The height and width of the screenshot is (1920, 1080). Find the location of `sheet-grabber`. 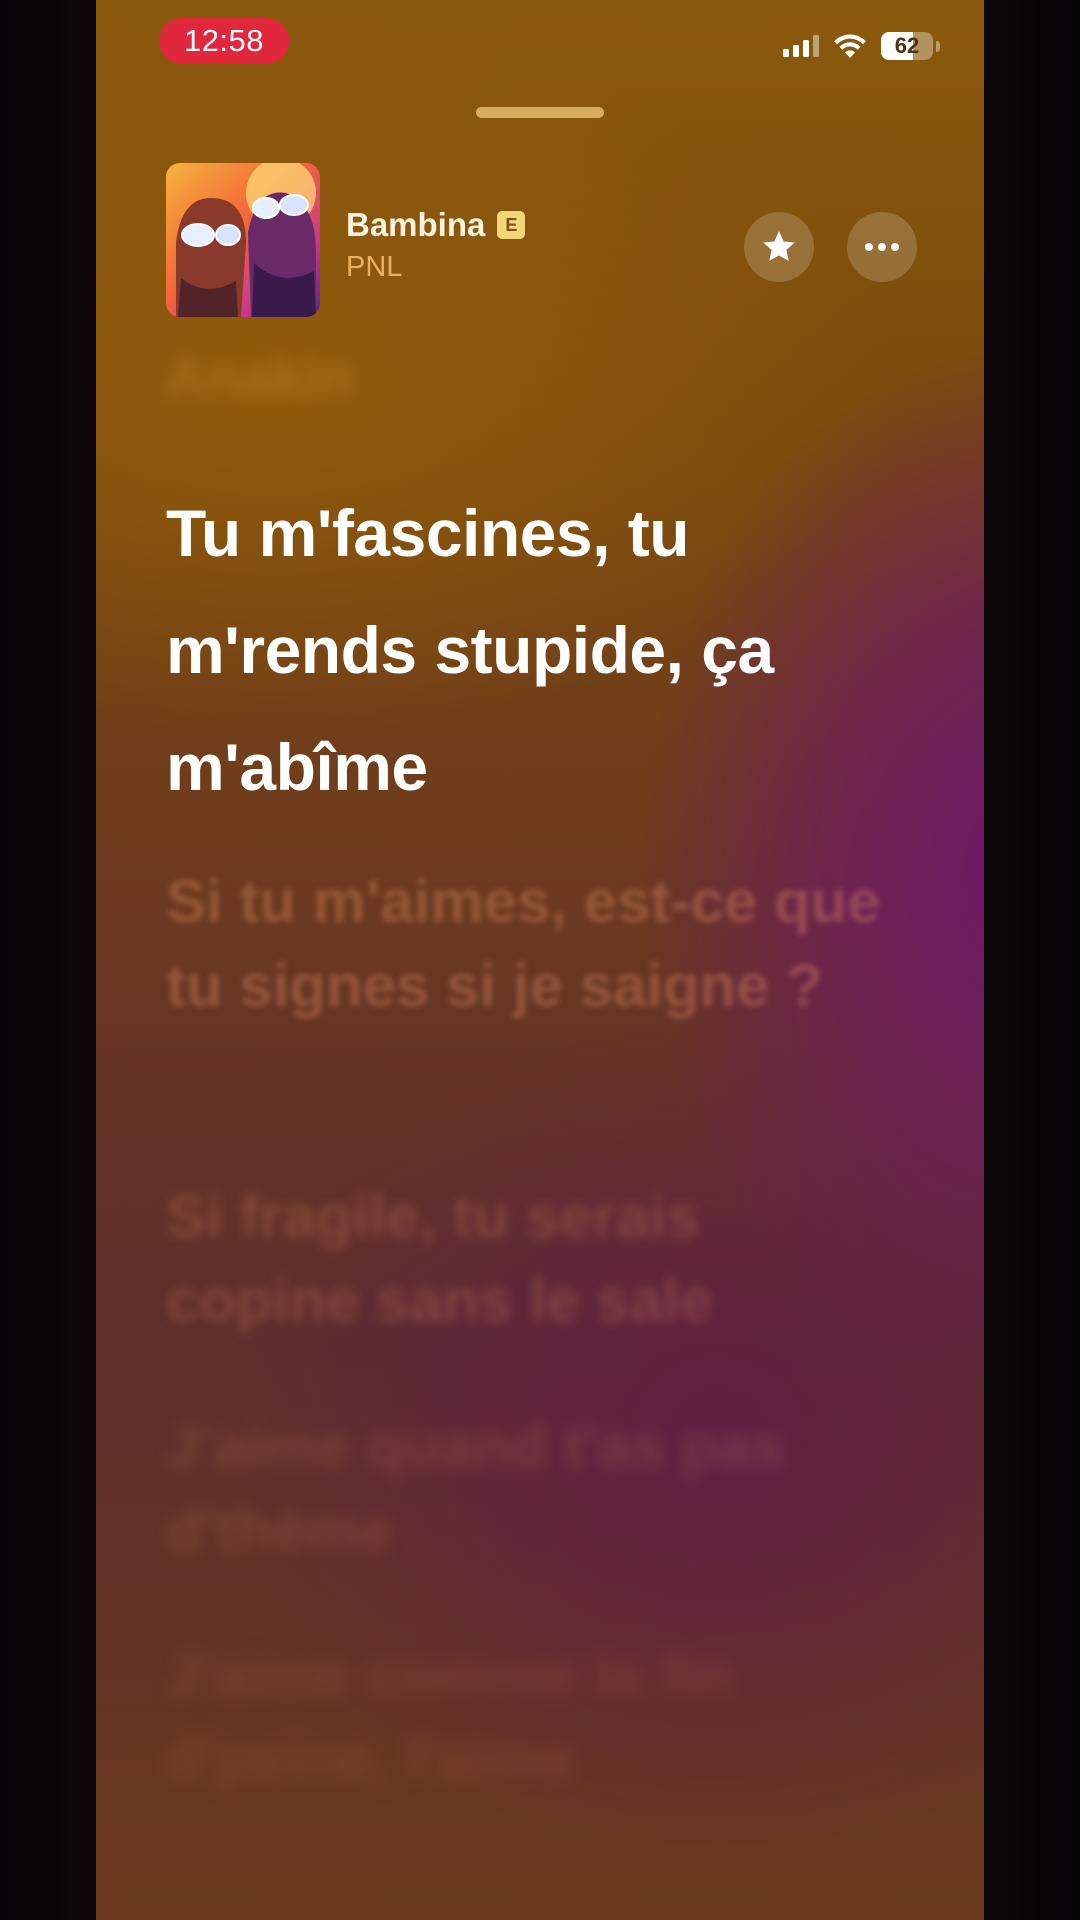

sheet-grabber is located at coordinates (540, 112).